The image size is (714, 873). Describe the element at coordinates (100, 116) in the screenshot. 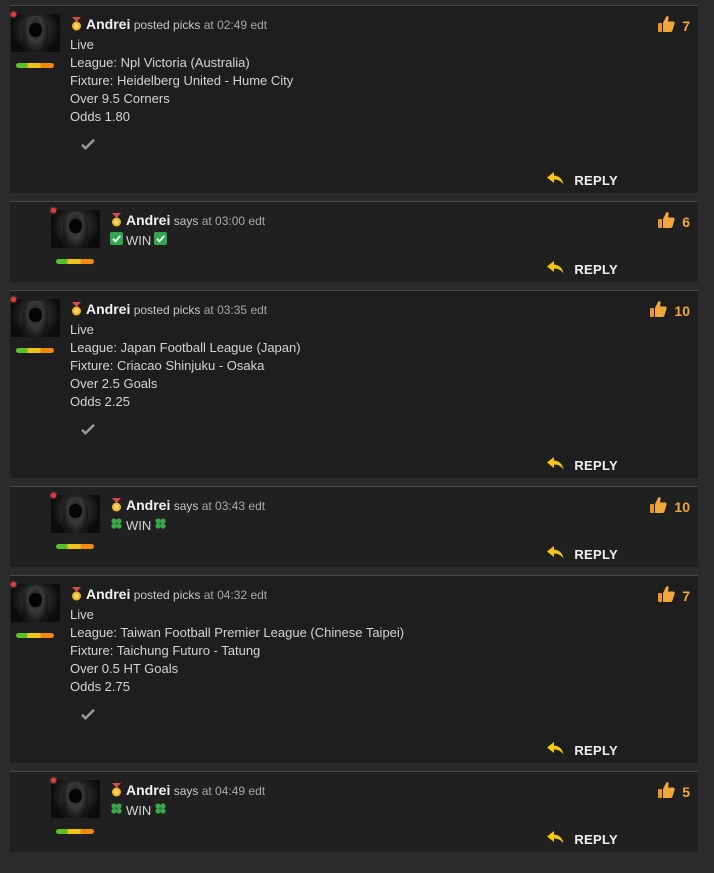

I see `pick-line: Odds 1.80` at that location.